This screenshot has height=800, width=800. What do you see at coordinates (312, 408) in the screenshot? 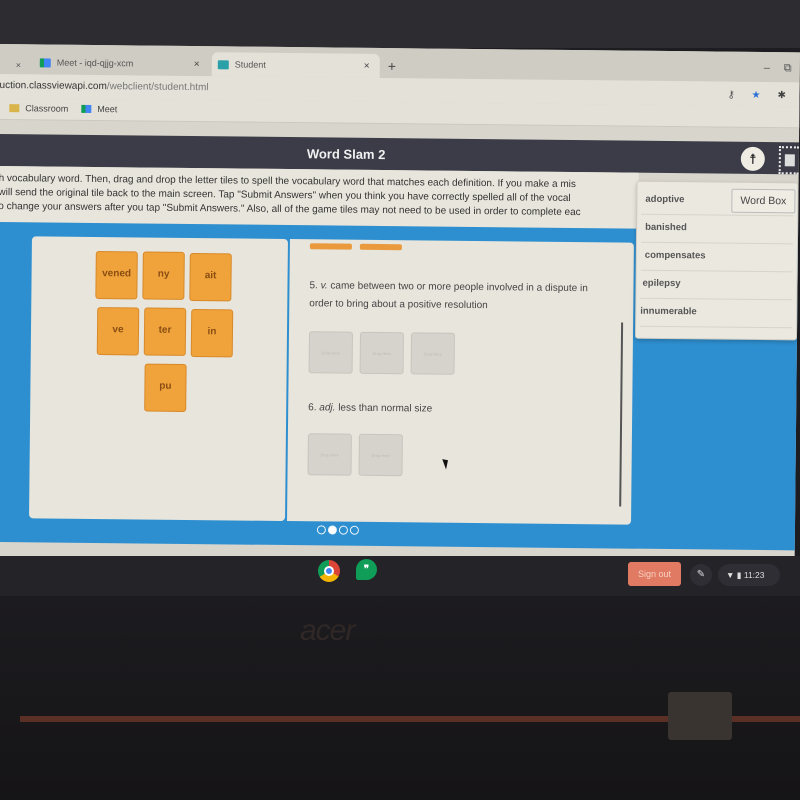
I see `question-number: 6.` at bounding box center [312, 408].